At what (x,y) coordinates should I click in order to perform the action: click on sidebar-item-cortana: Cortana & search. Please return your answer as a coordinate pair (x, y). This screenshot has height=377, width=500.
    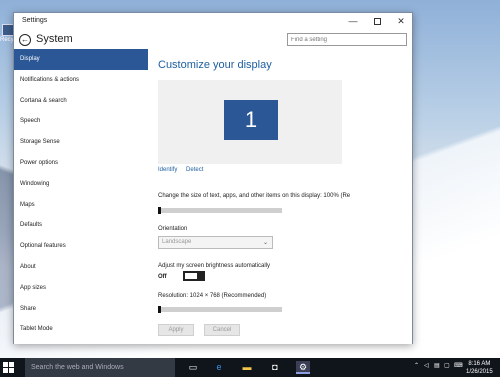
    Looking at the image, I should click on (81, 101).